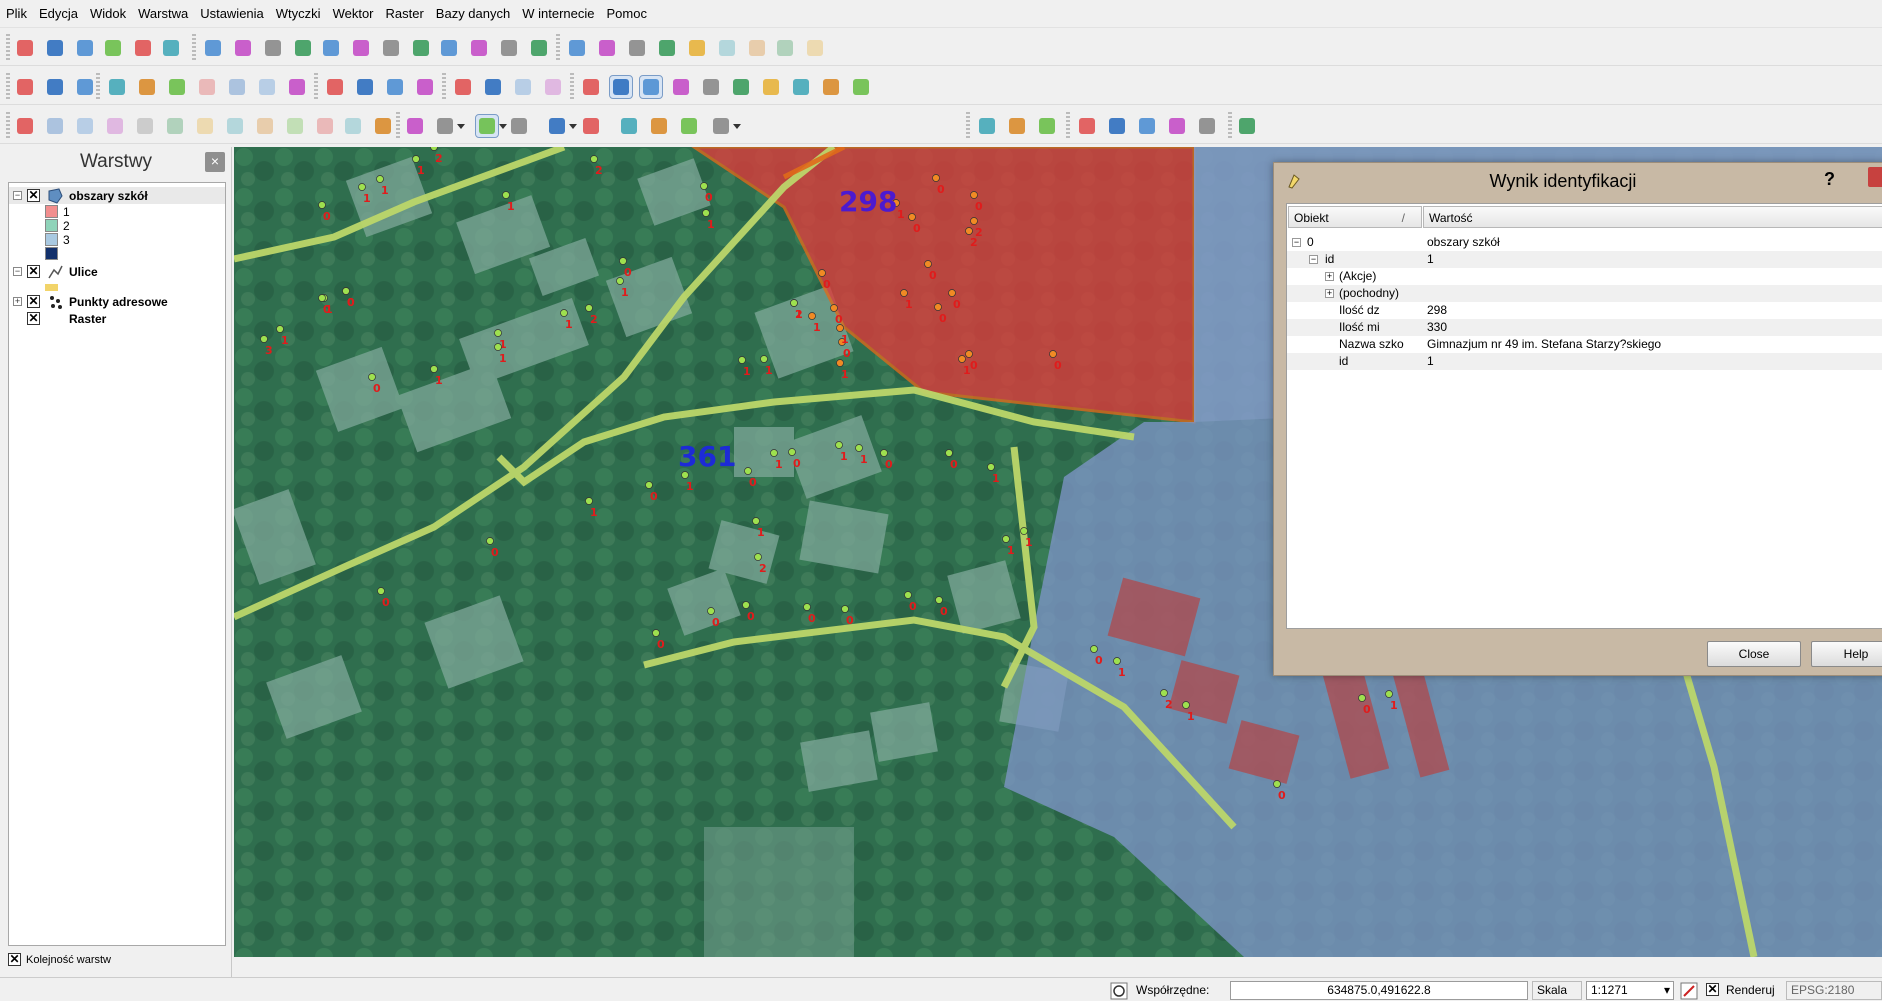 This screenshot has width=1882, height=1001. I want to click on crs-button: EPSG:2180, so click(1834, 990).